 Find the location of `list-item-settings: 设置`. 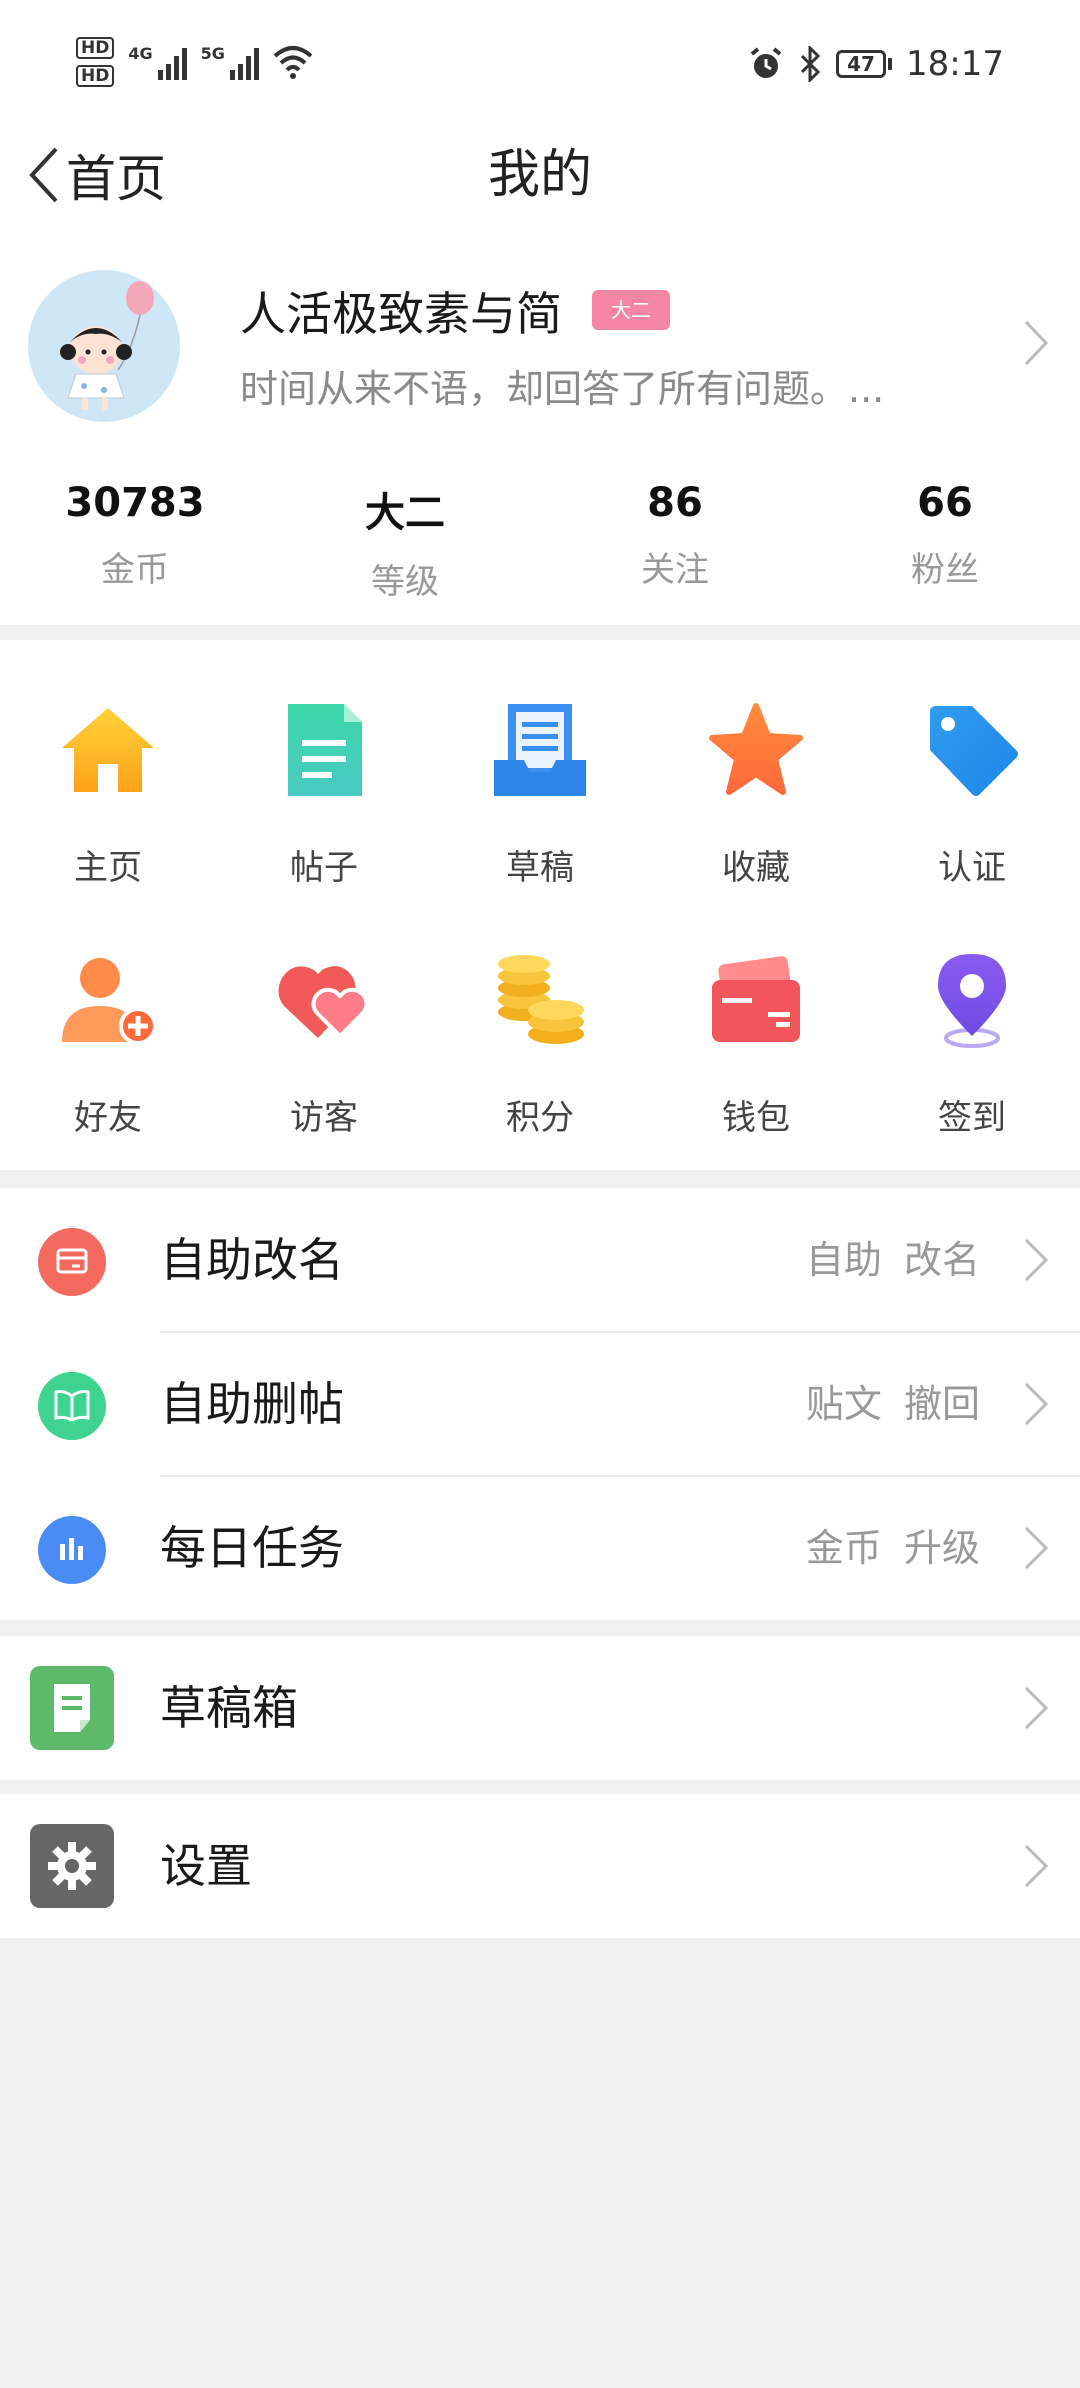

list-item-settings: 设置 is located at coordinates (540, 1866).